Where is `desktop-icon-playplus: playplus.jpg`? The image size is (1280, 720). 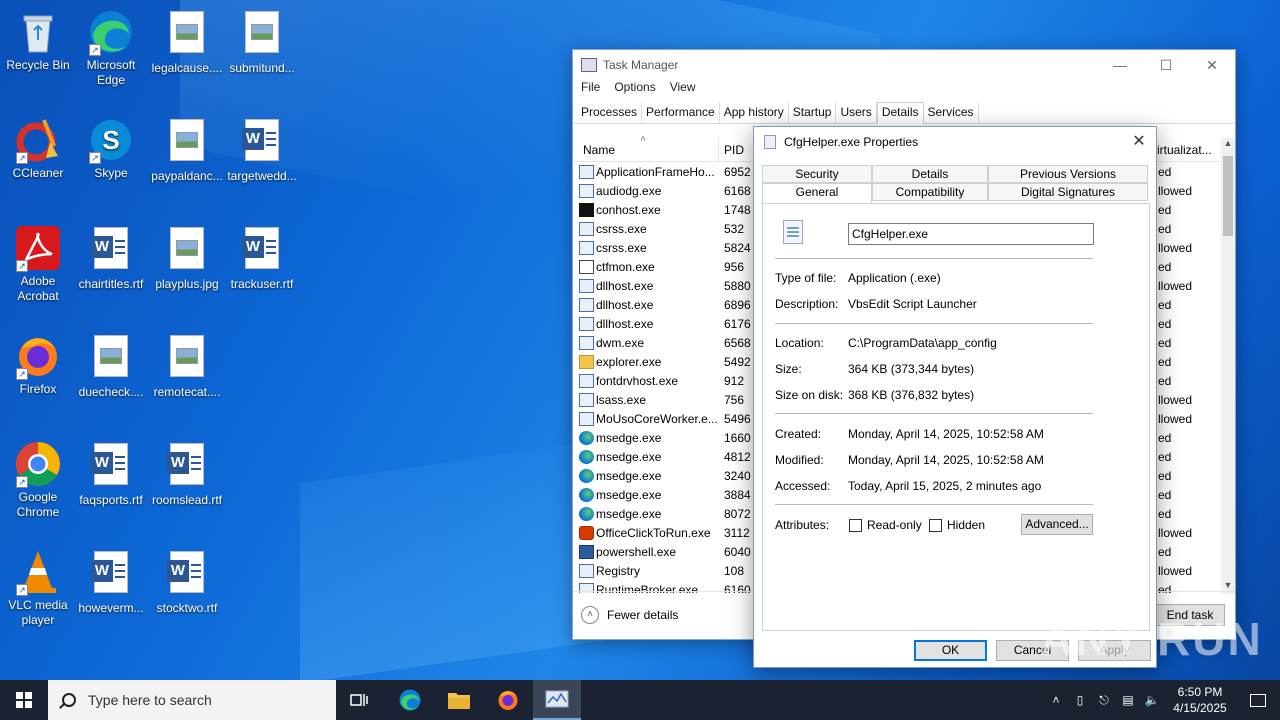
desktop-icon-playplus: playplus.jpg is located at coordinates (187, 258).